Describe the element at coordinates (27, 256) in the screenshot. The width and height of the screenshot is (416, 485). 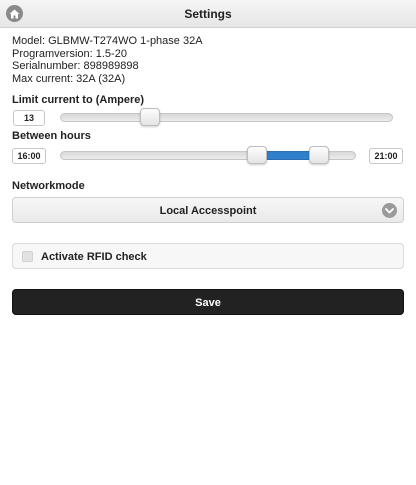
I see `rfid-checkbox` at that location.